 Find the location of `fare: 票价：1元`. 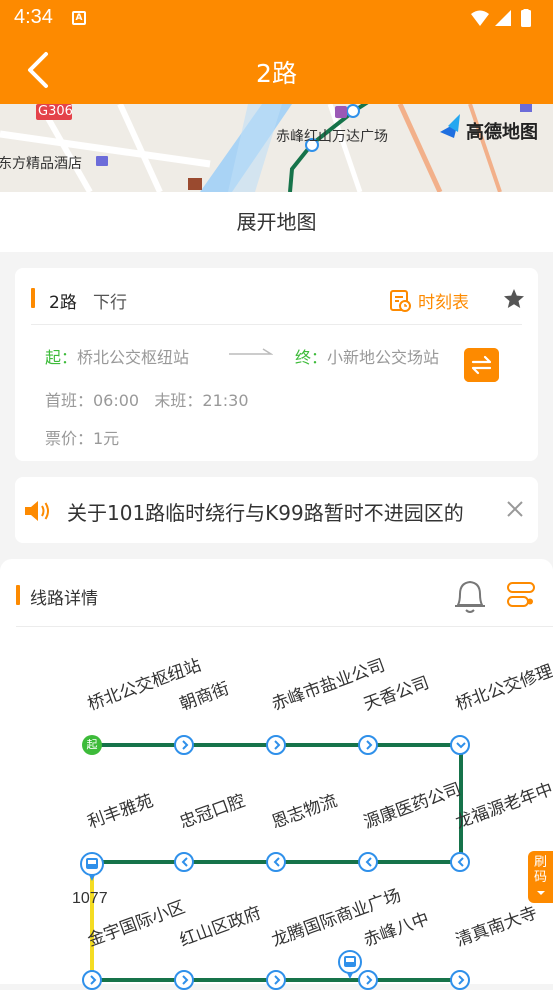

fare: 票价：1元 is located at coordinates (82, 438).